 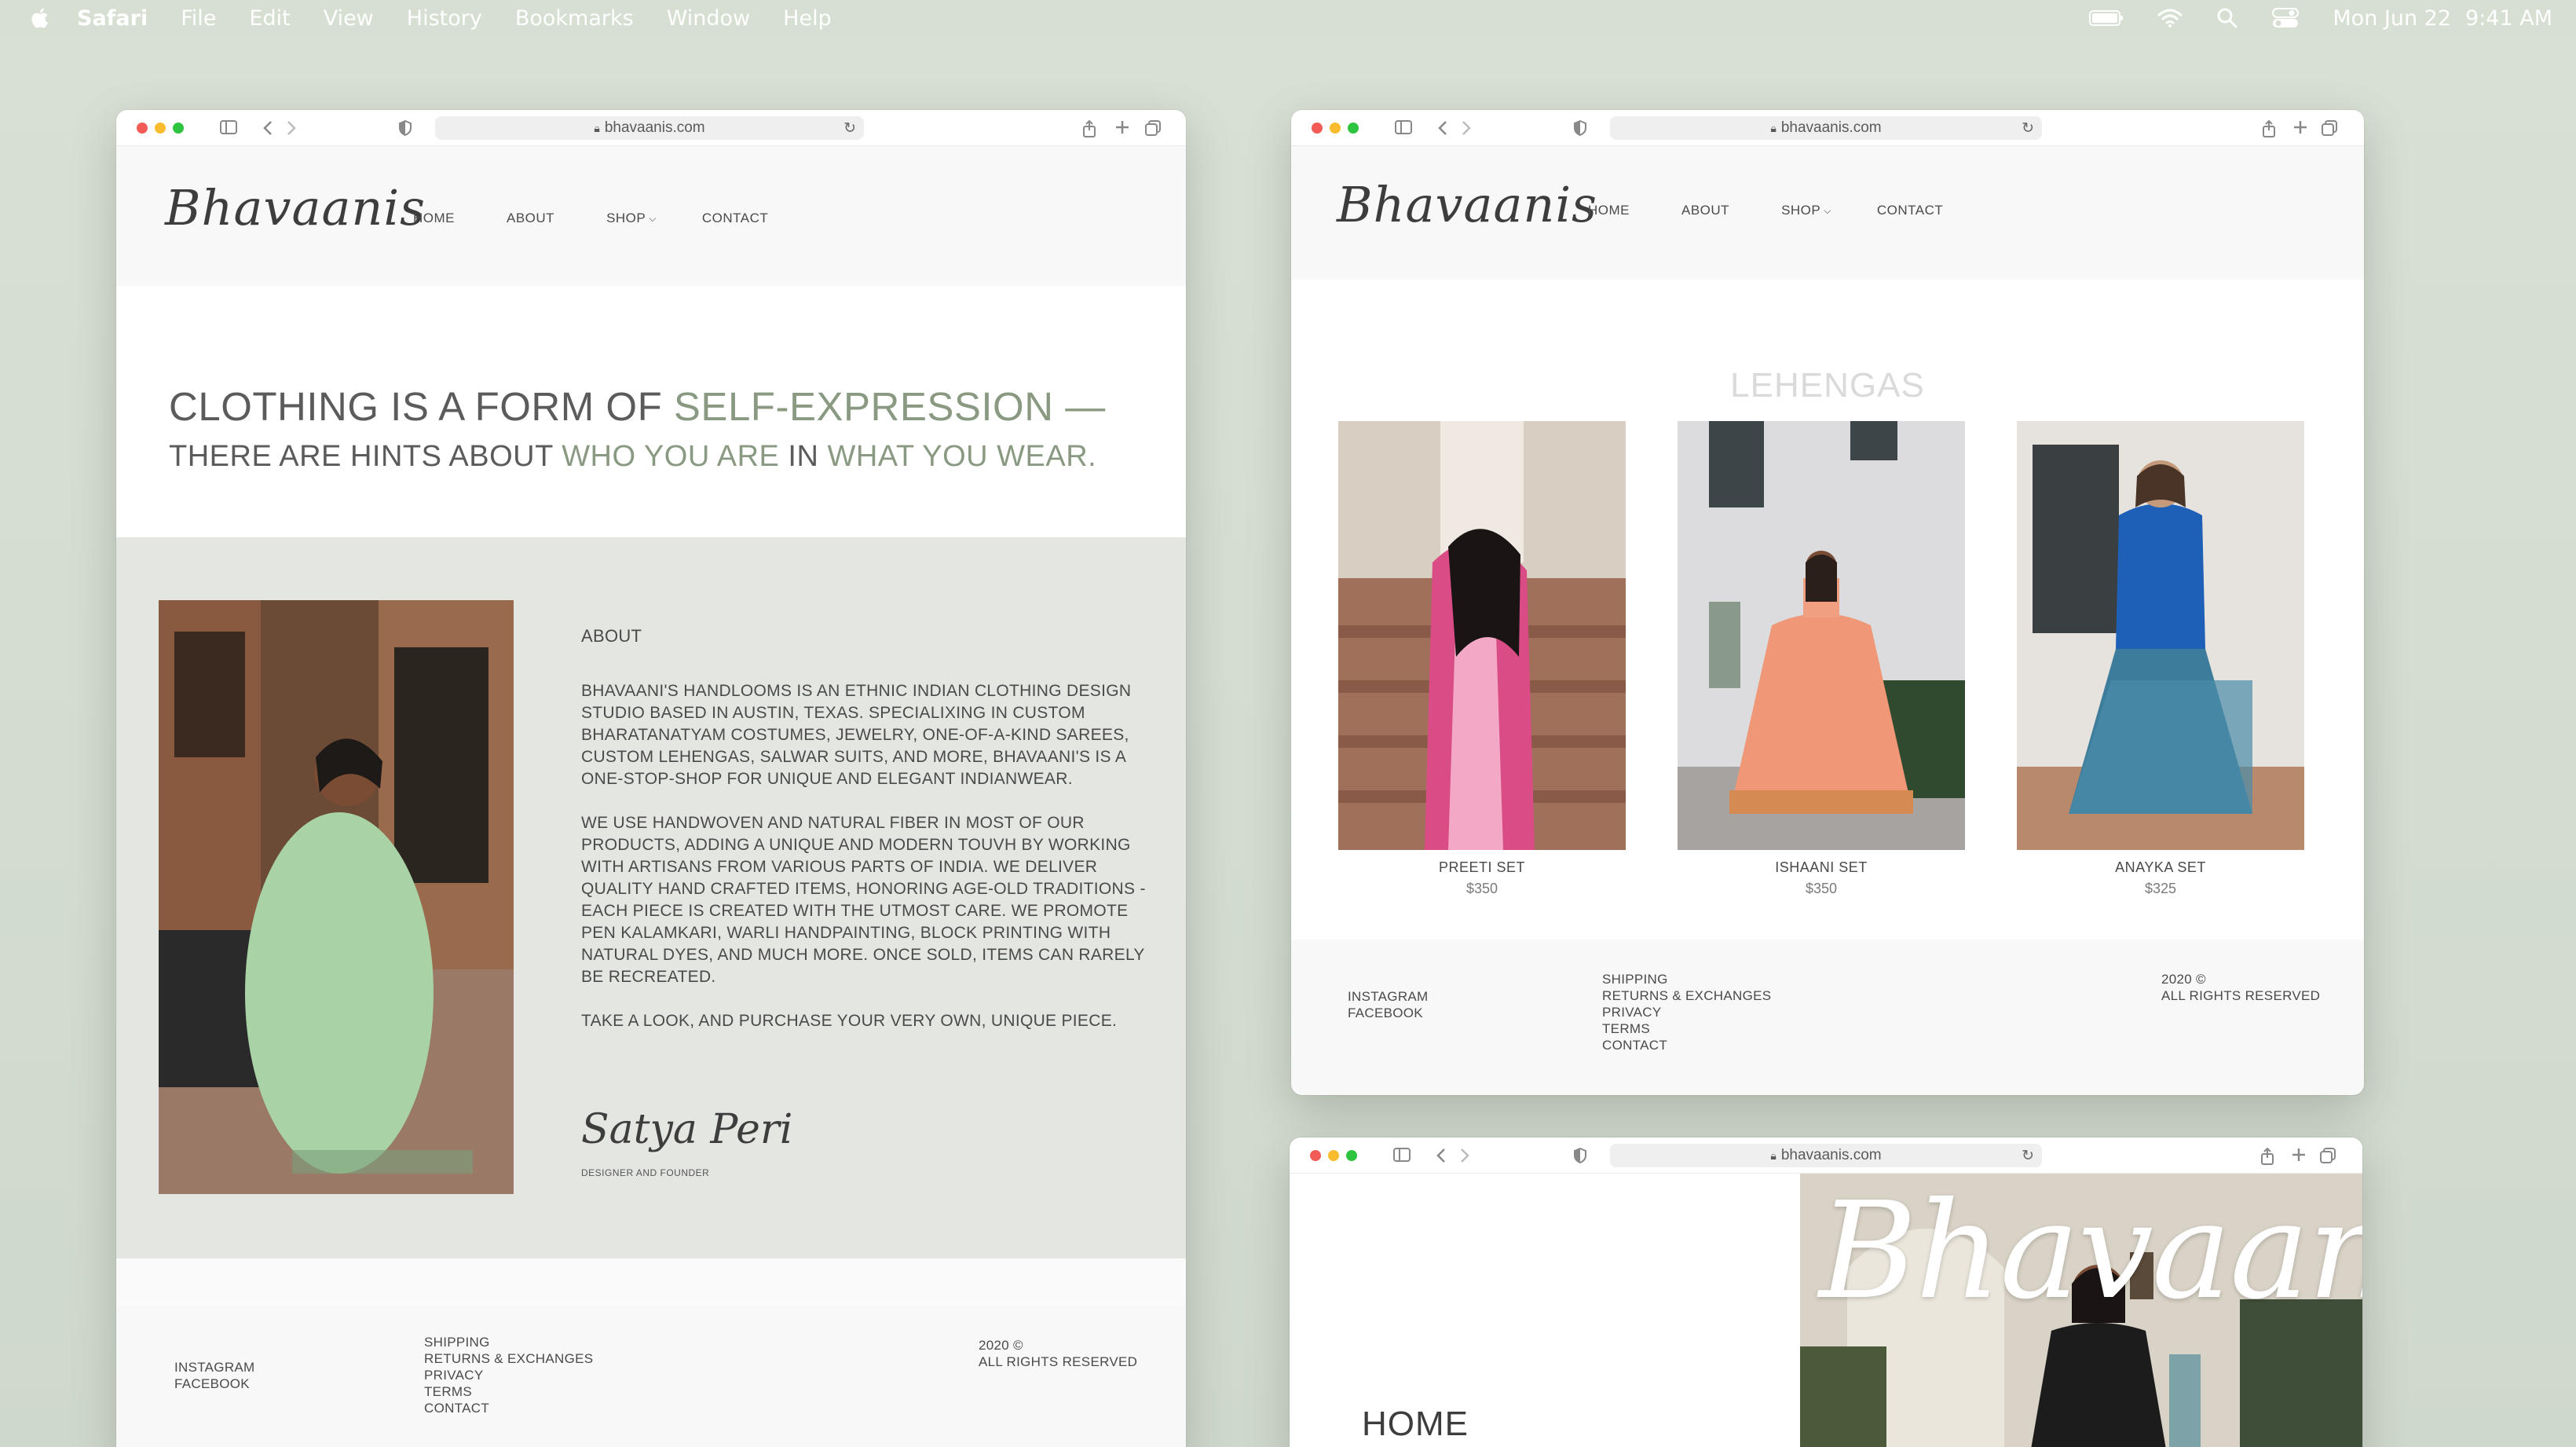 I want to click on hero-text: IN, so click(x=804, y=456).